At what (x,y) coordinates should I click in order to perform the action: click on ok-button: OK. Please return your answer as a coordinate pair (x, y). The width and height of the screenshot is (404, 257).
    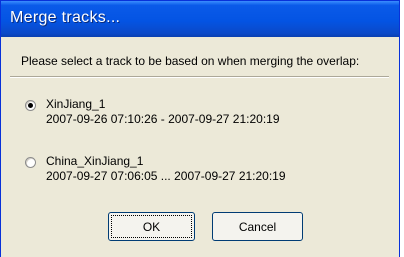
    Looking at the image, I should click on (151, 226).